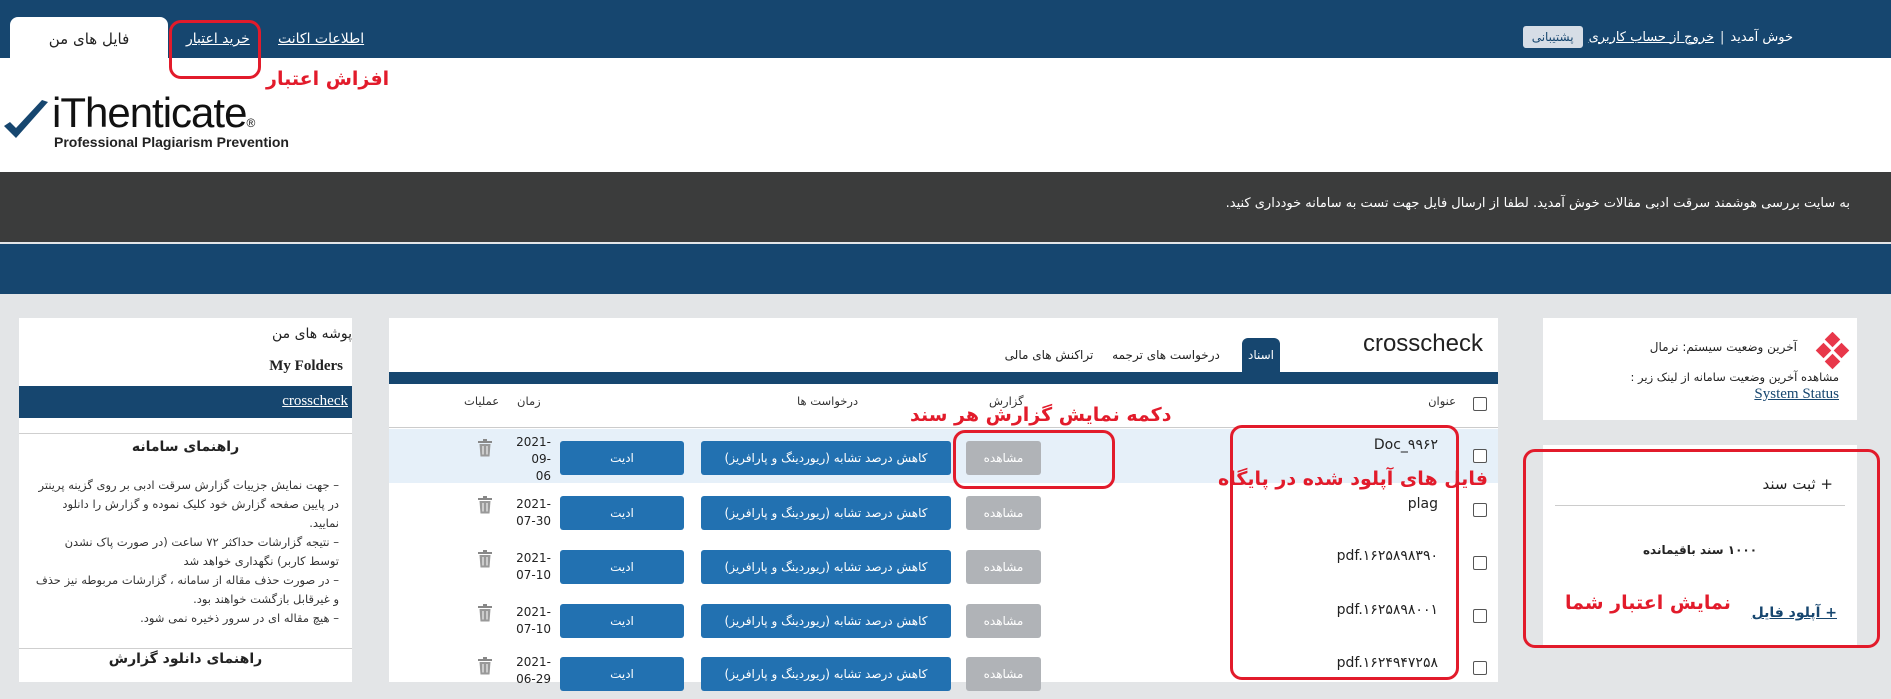 This screenshot has height=699, width=1891. Describe the element at coordinates (1049, 355) in the screenshot. I see `tab-financial-transactions: تراکنش های مالی` at that location.